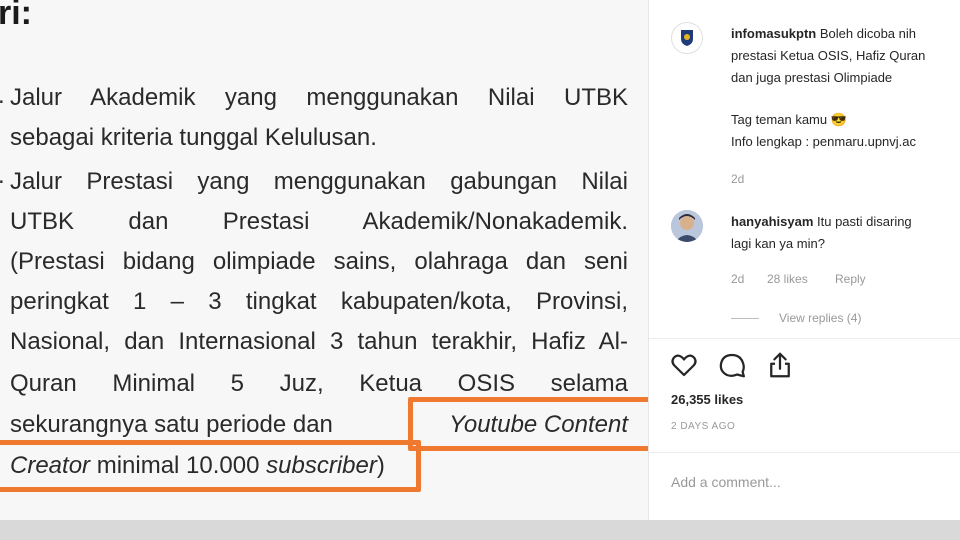 Image resolution: width=960 pixels, height=540 pixels. I want to click on comment-line2: lagi kan ya min?, so click(778, 243).